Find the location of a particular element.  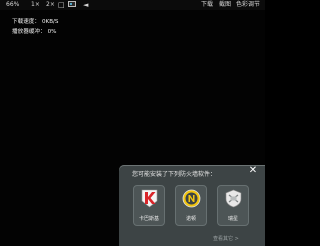

app-tile-rising: 瑞星 is located at coordinates (233, 205).